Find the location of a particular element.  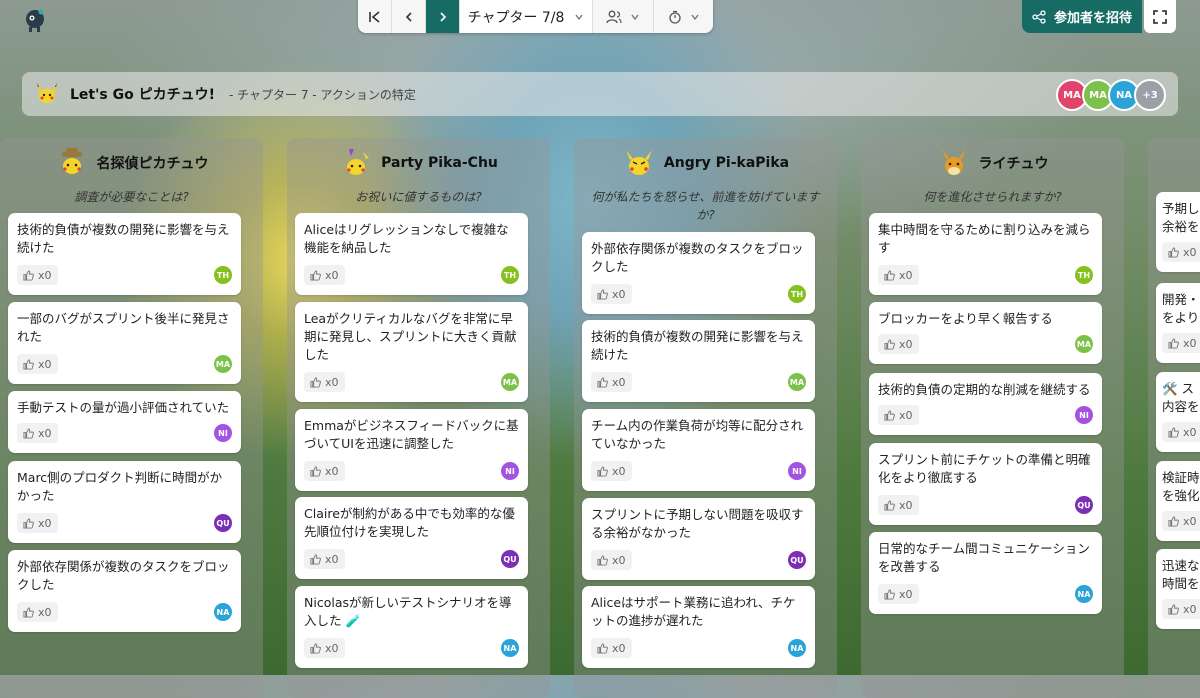

previous-chapter-button is located at coordinates (409, 16).